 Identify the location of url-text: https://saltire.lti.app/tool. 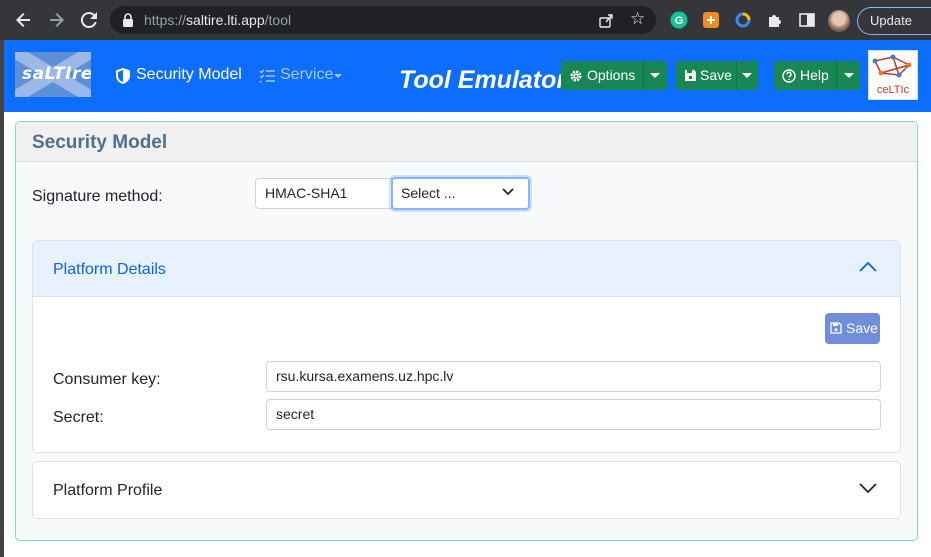
(218, 20).